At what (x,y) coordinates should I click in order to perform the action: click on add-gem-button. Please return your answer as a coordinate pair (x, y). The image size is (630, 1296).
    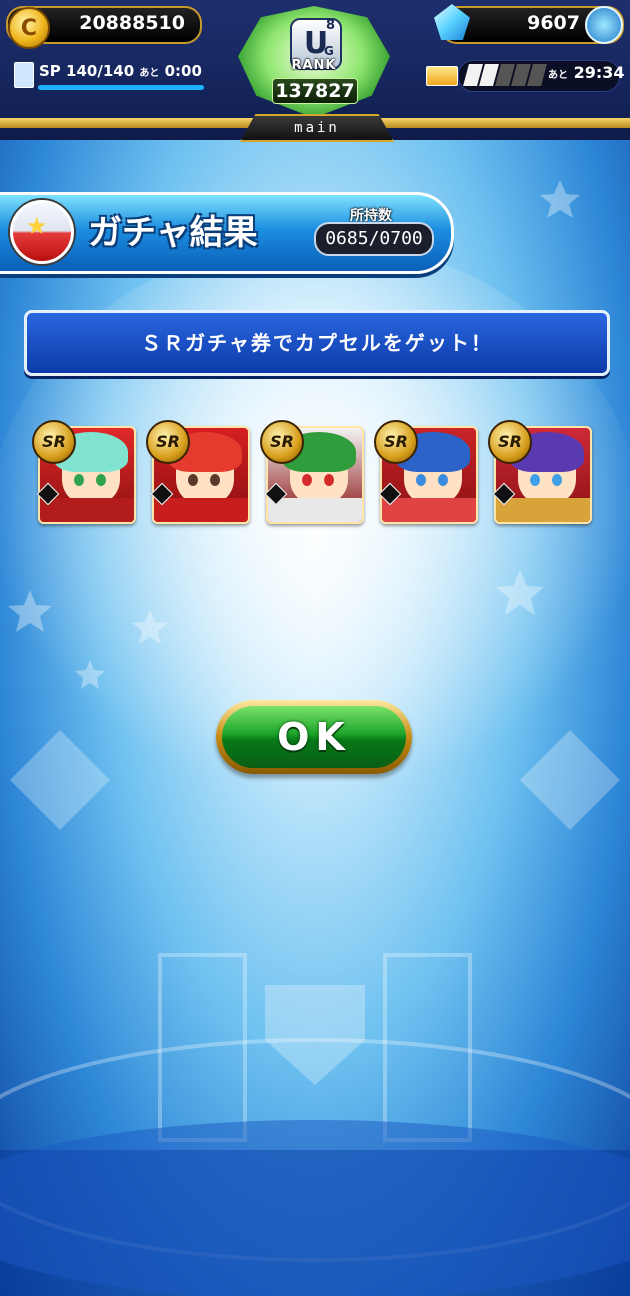
    Looking at the image, I should click on (604, 25).